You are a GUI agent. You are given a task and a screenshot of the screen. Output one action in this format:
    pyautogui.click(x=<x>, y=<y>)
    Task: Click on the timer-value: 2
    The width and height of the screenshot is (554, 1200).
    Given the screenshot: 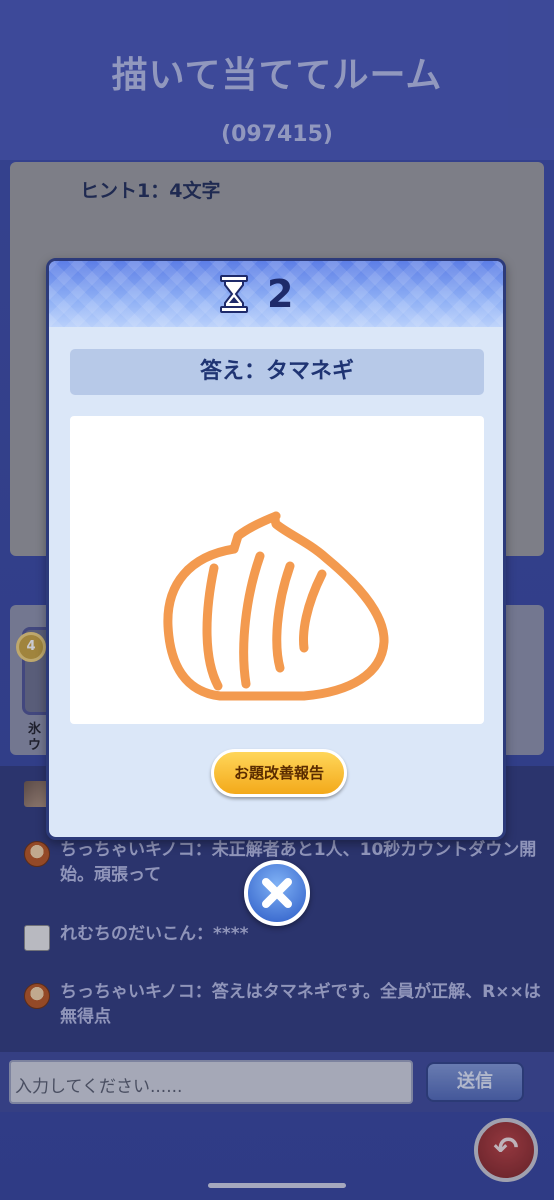 What is the action you would take?
    pyautogui.click(x=280, y=294)
    